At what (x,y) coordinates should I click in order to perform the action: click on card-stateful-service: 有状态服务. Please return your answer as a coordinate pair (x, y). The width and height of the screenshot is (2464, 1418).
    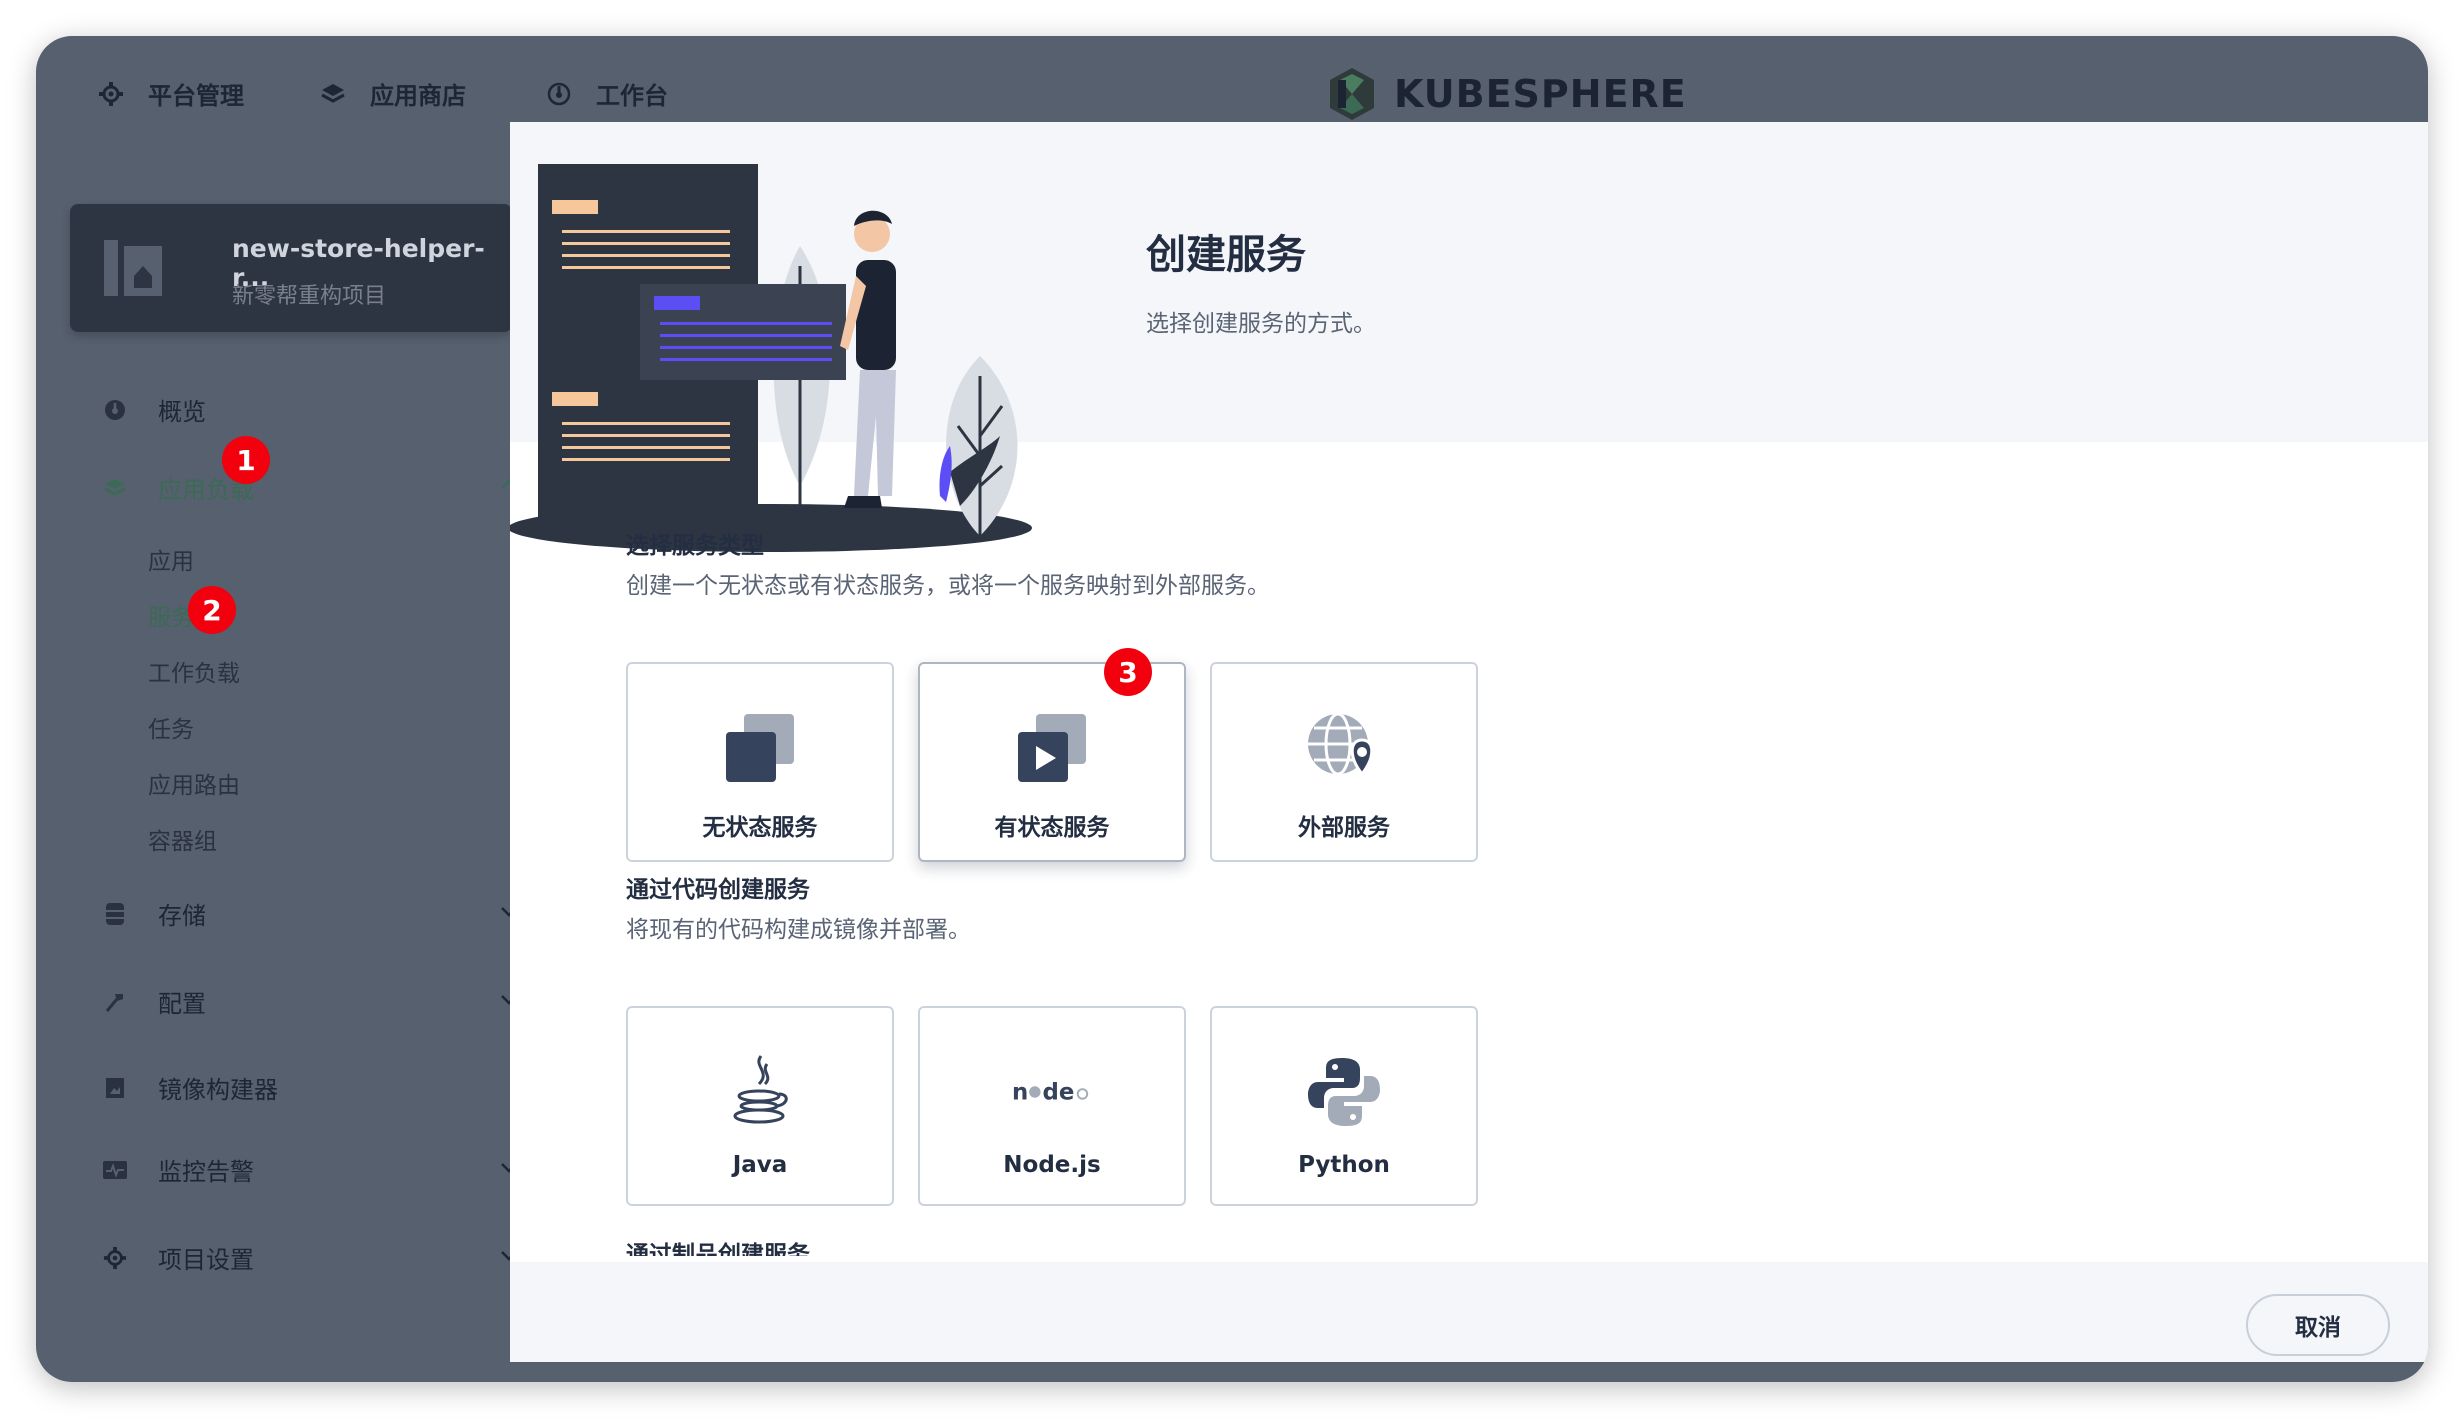
    Looking at the image, I should click on (1052, 762).